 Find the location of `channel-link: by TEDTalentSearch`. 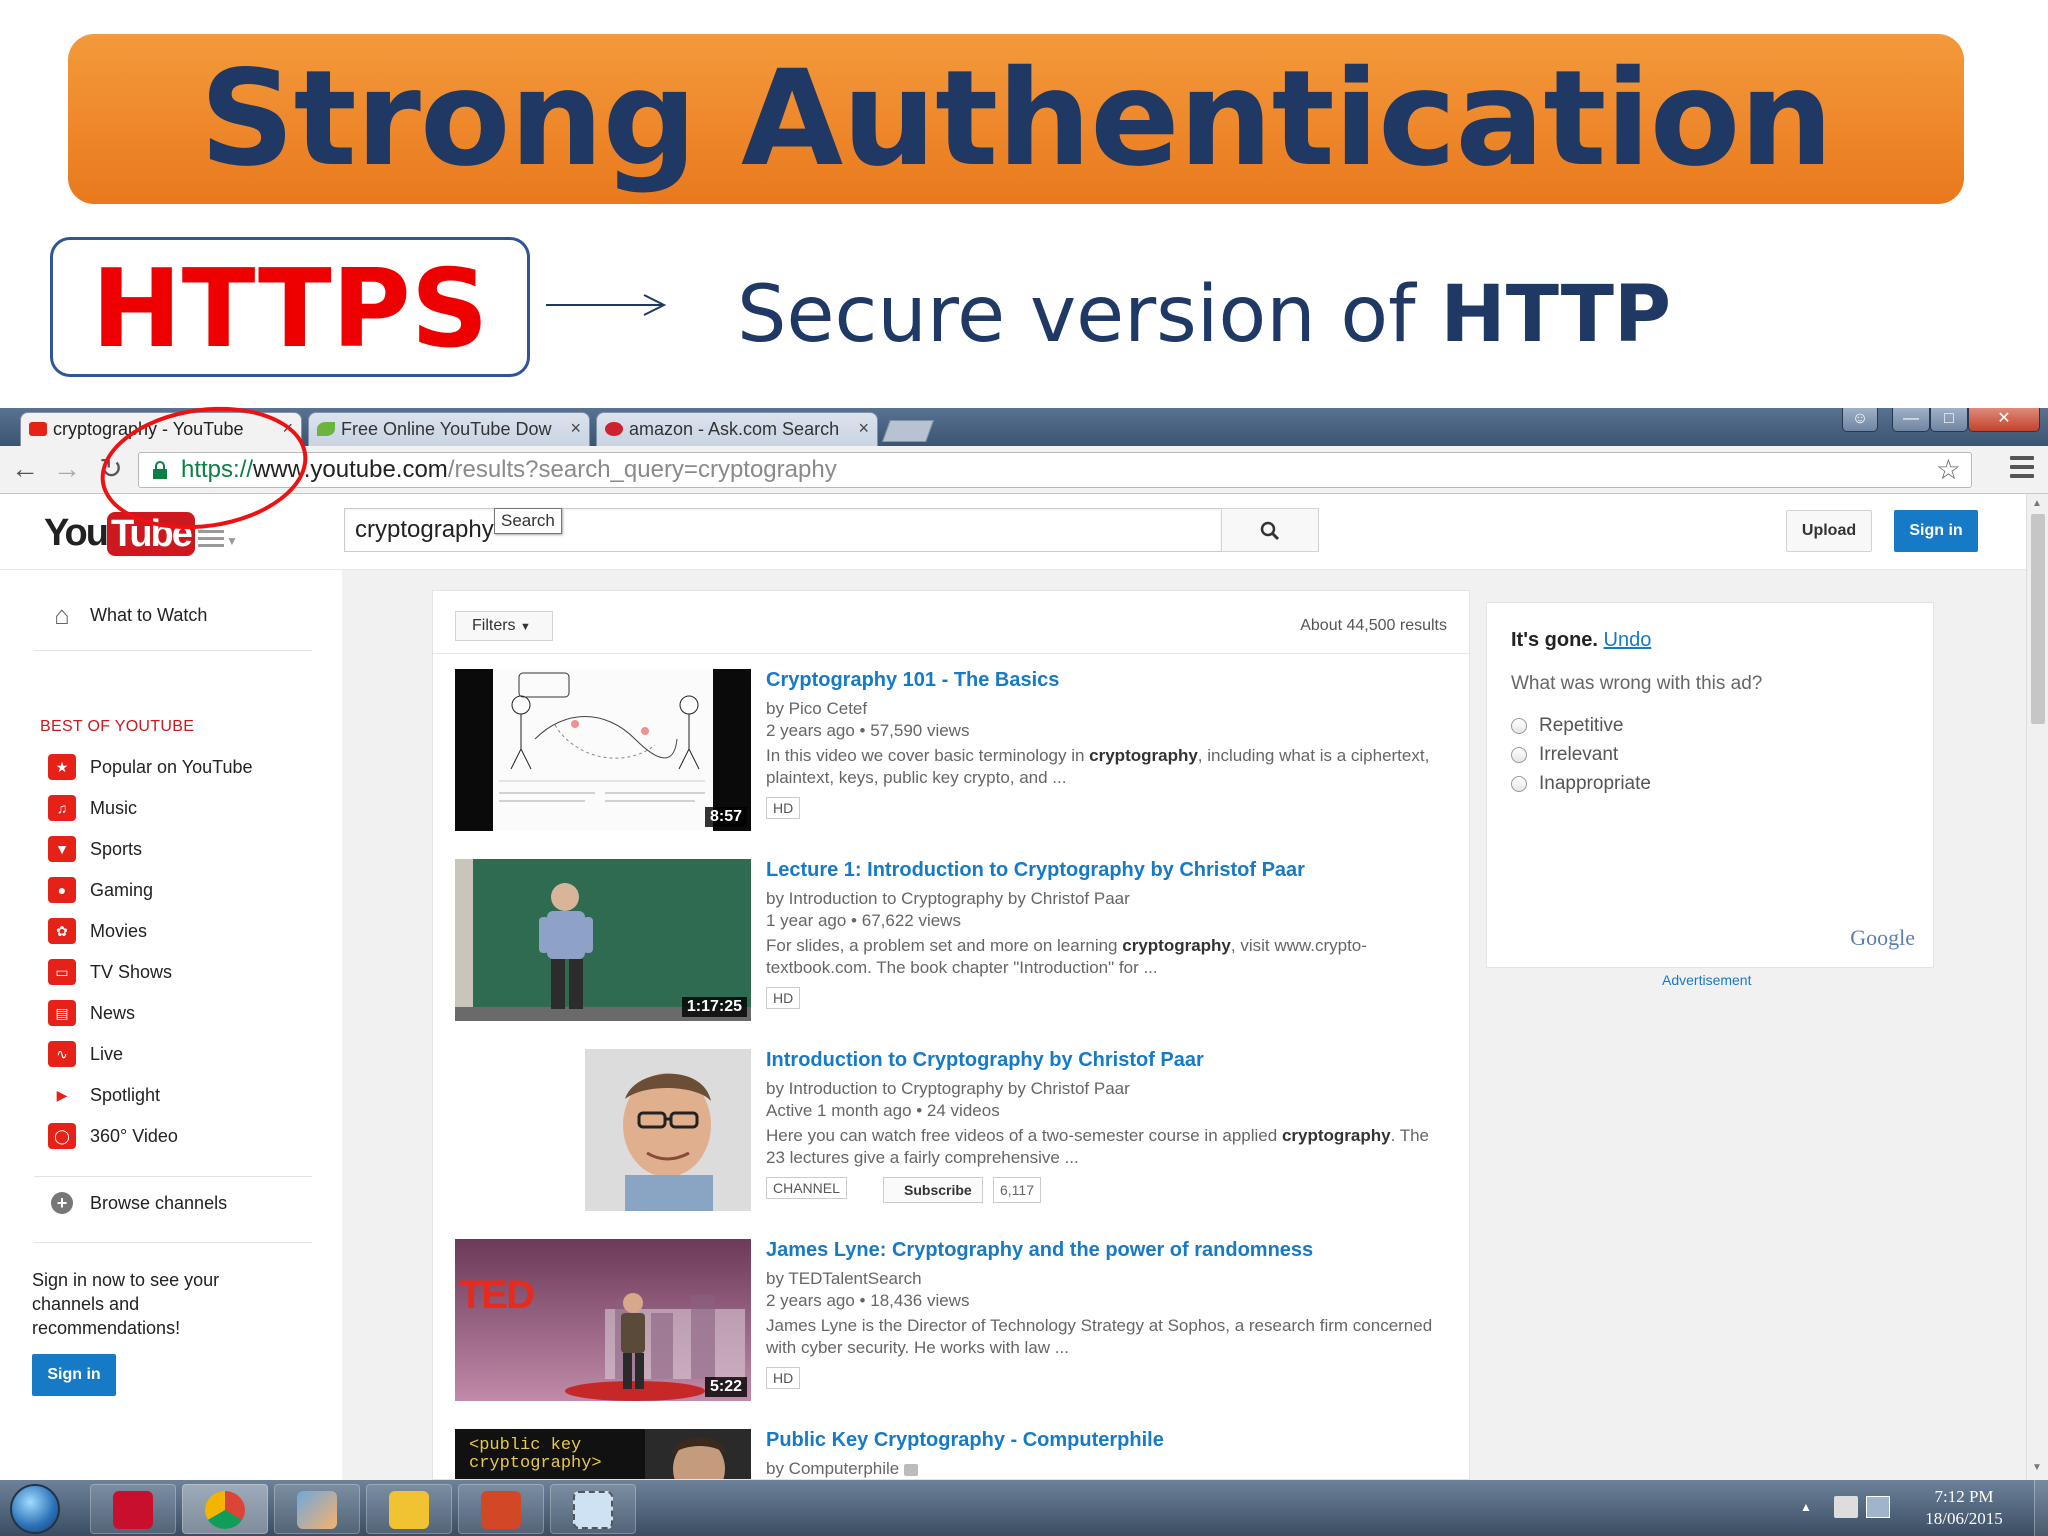

channel-link: by TEDTalentSearch is located at coordinates (844, 1279).